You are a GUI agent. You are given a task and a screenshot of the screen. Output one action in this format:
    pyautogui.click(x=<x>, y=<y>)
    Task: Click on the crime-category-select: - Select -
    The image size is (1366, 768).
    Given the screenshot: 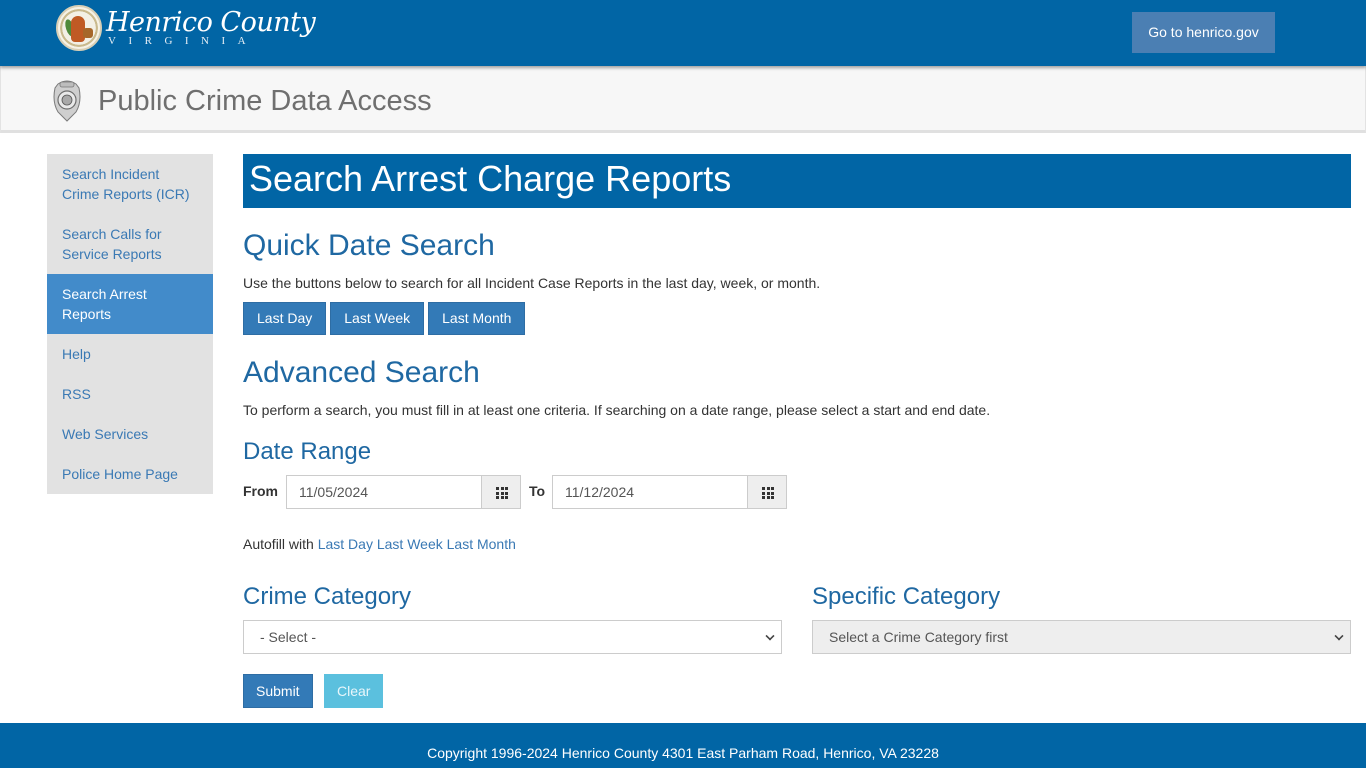 What is the action you would take?
    pyautogui.click(x=512, y=637)
    